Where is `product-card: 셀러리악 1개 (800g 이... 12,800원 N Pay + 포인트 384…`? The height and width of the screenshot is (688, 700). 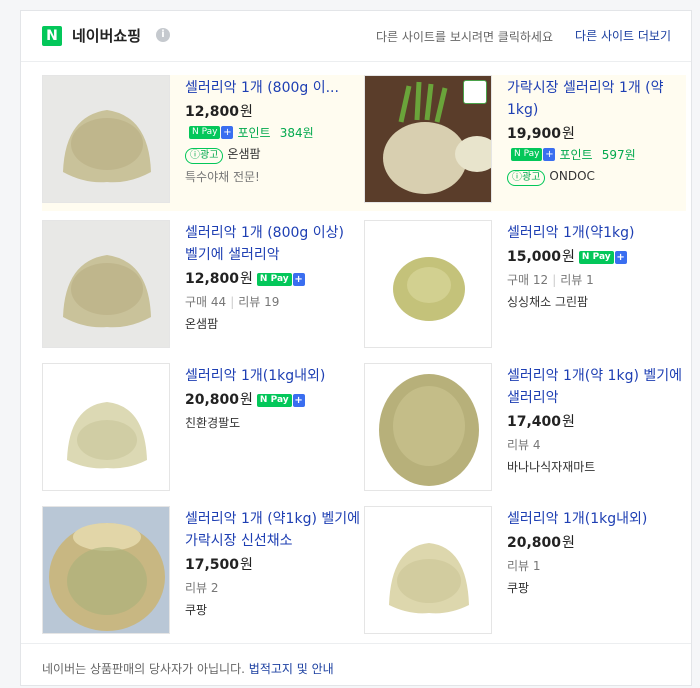
product-card: 셀러리악 1개 (800g 이... 12,800원 N Pay + 포인트 384… is located at coordinates (203, 143).